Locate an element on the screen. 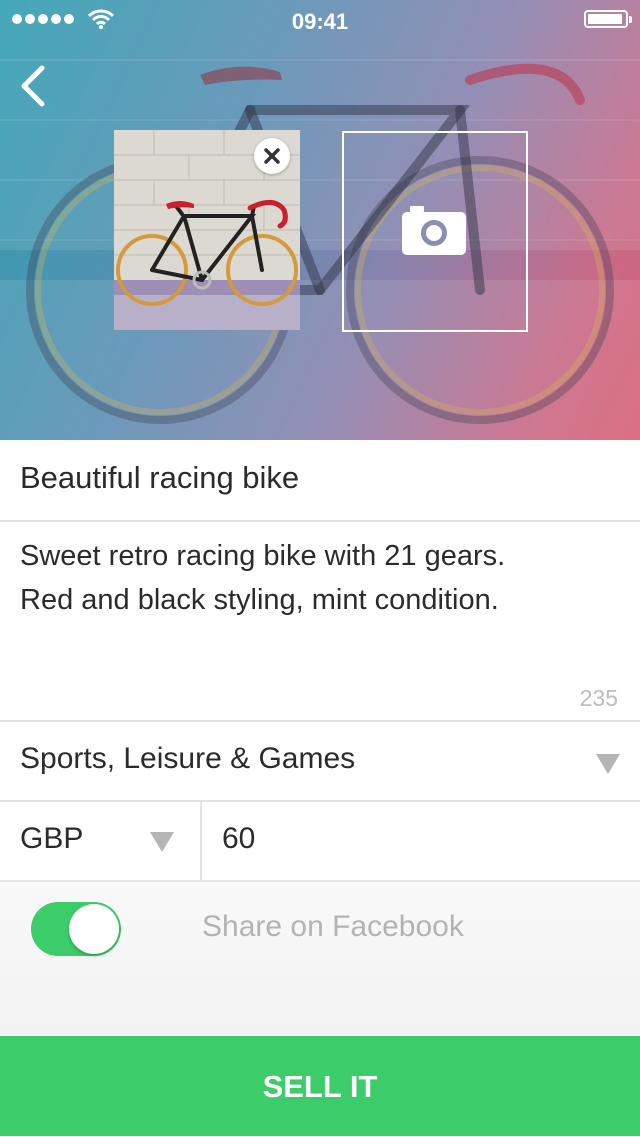  back-button is located at coordinates (36, 86).